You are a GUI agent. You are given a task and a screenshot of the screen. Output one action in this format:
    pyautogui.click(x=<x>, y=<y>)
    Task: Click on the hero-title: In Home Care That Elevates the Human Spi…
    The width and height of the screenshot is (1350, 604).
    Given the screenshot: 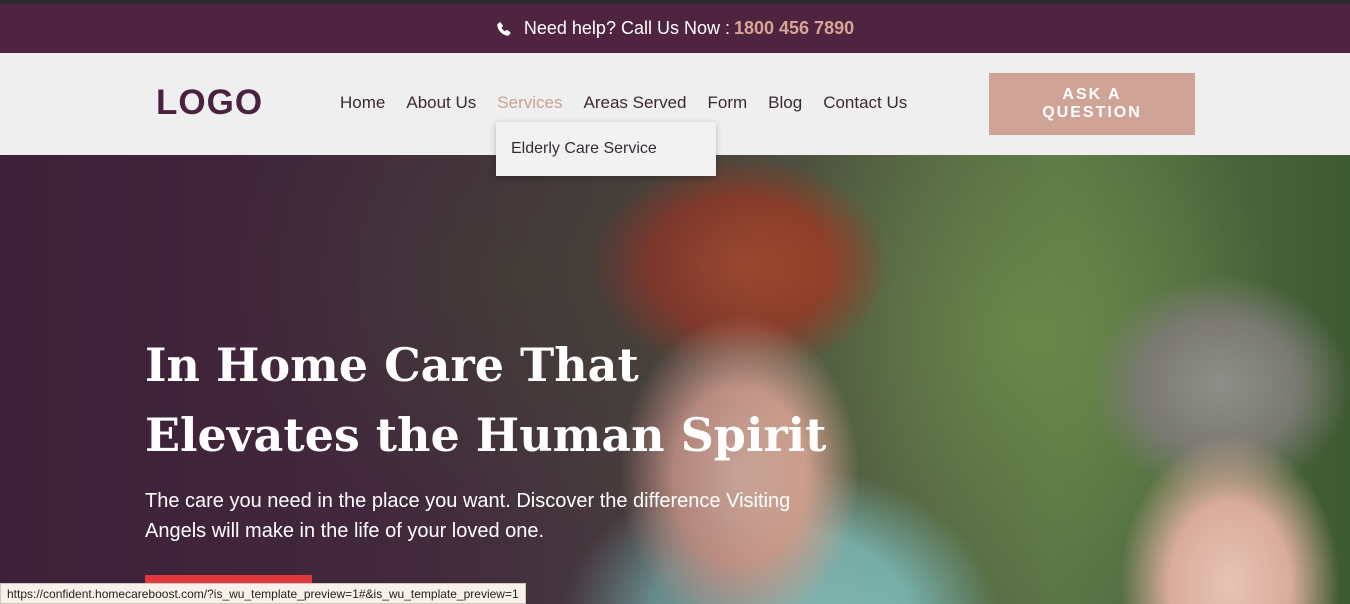 What is the action you would take?
    pyautogui.click(x=495, y=400)
    